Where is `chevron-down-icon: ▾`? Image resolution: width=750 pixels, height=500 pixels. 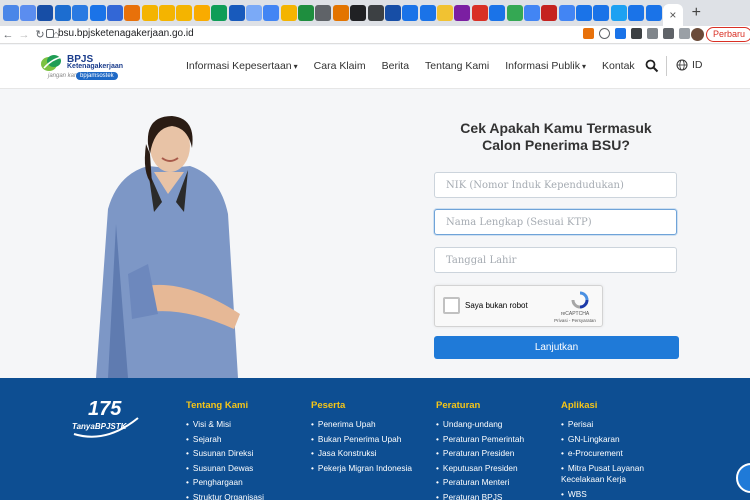
chevron-down-icon: ▾ is located at coordinates (295, 66).